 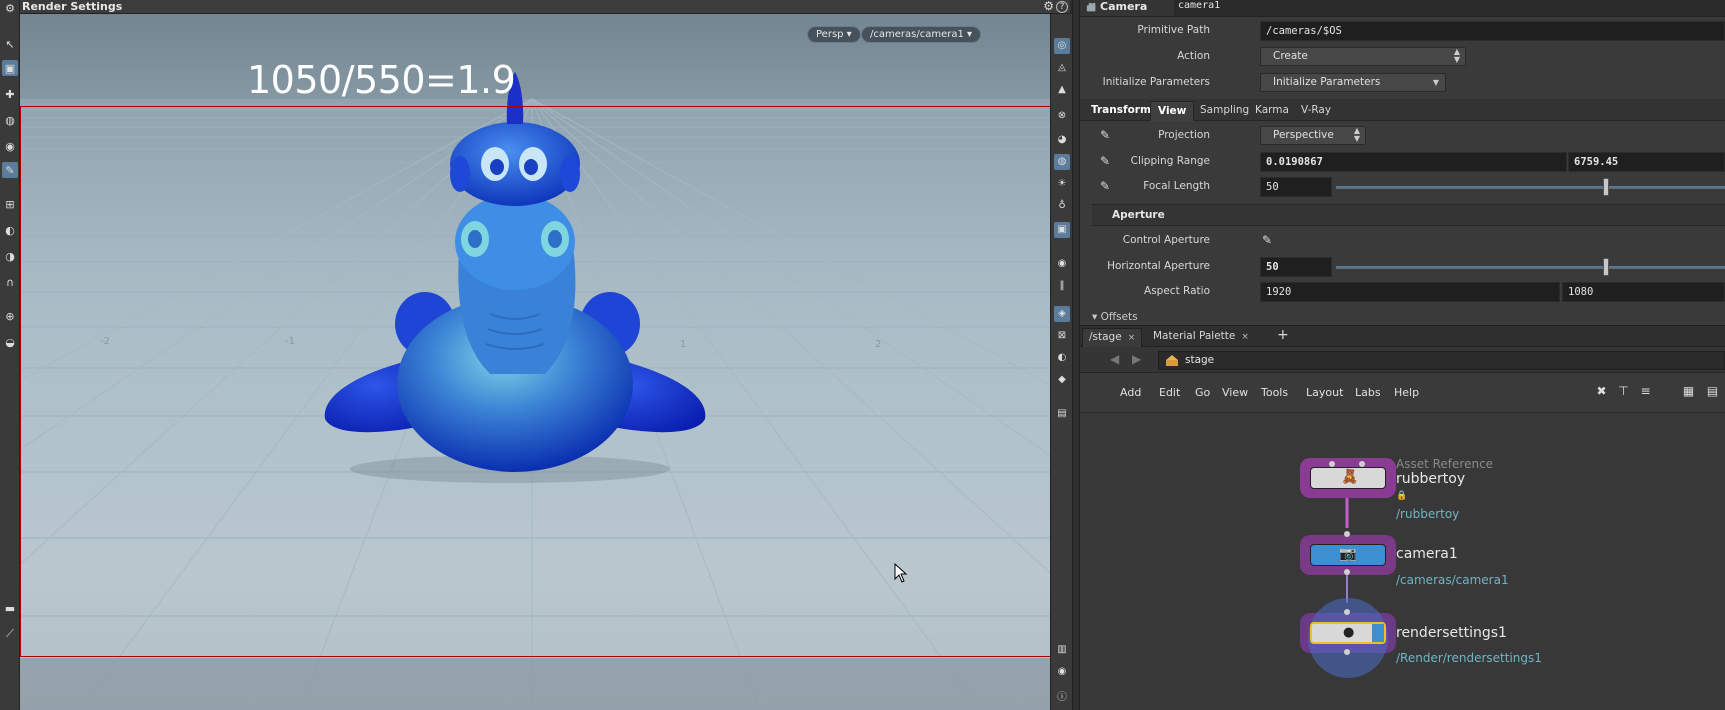 What do you see at coordinates (1202, 392) in the screenshot?
I see `menu-go: Go` at bounding box center [1202, 392].